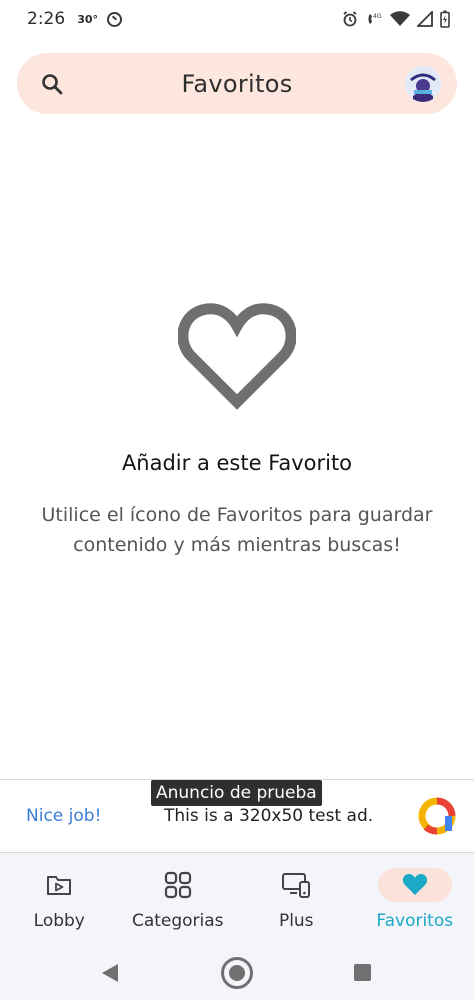 This screenshot has height=1000, width=474. I want to click on recents-icon, so click(362, 972).